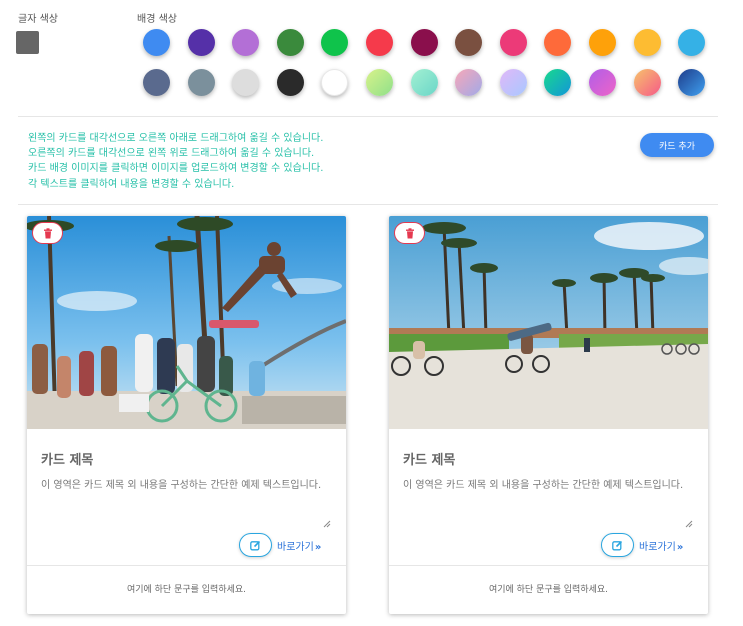  What do you see at coordinates (176, 138) in the screenshot?
I see `instruction-line: 왼쪽의 카드를 대각선으로 오른쪽 아래로 드래그하여 옮길 수 있습니다.` at bounding box center [176, 138].